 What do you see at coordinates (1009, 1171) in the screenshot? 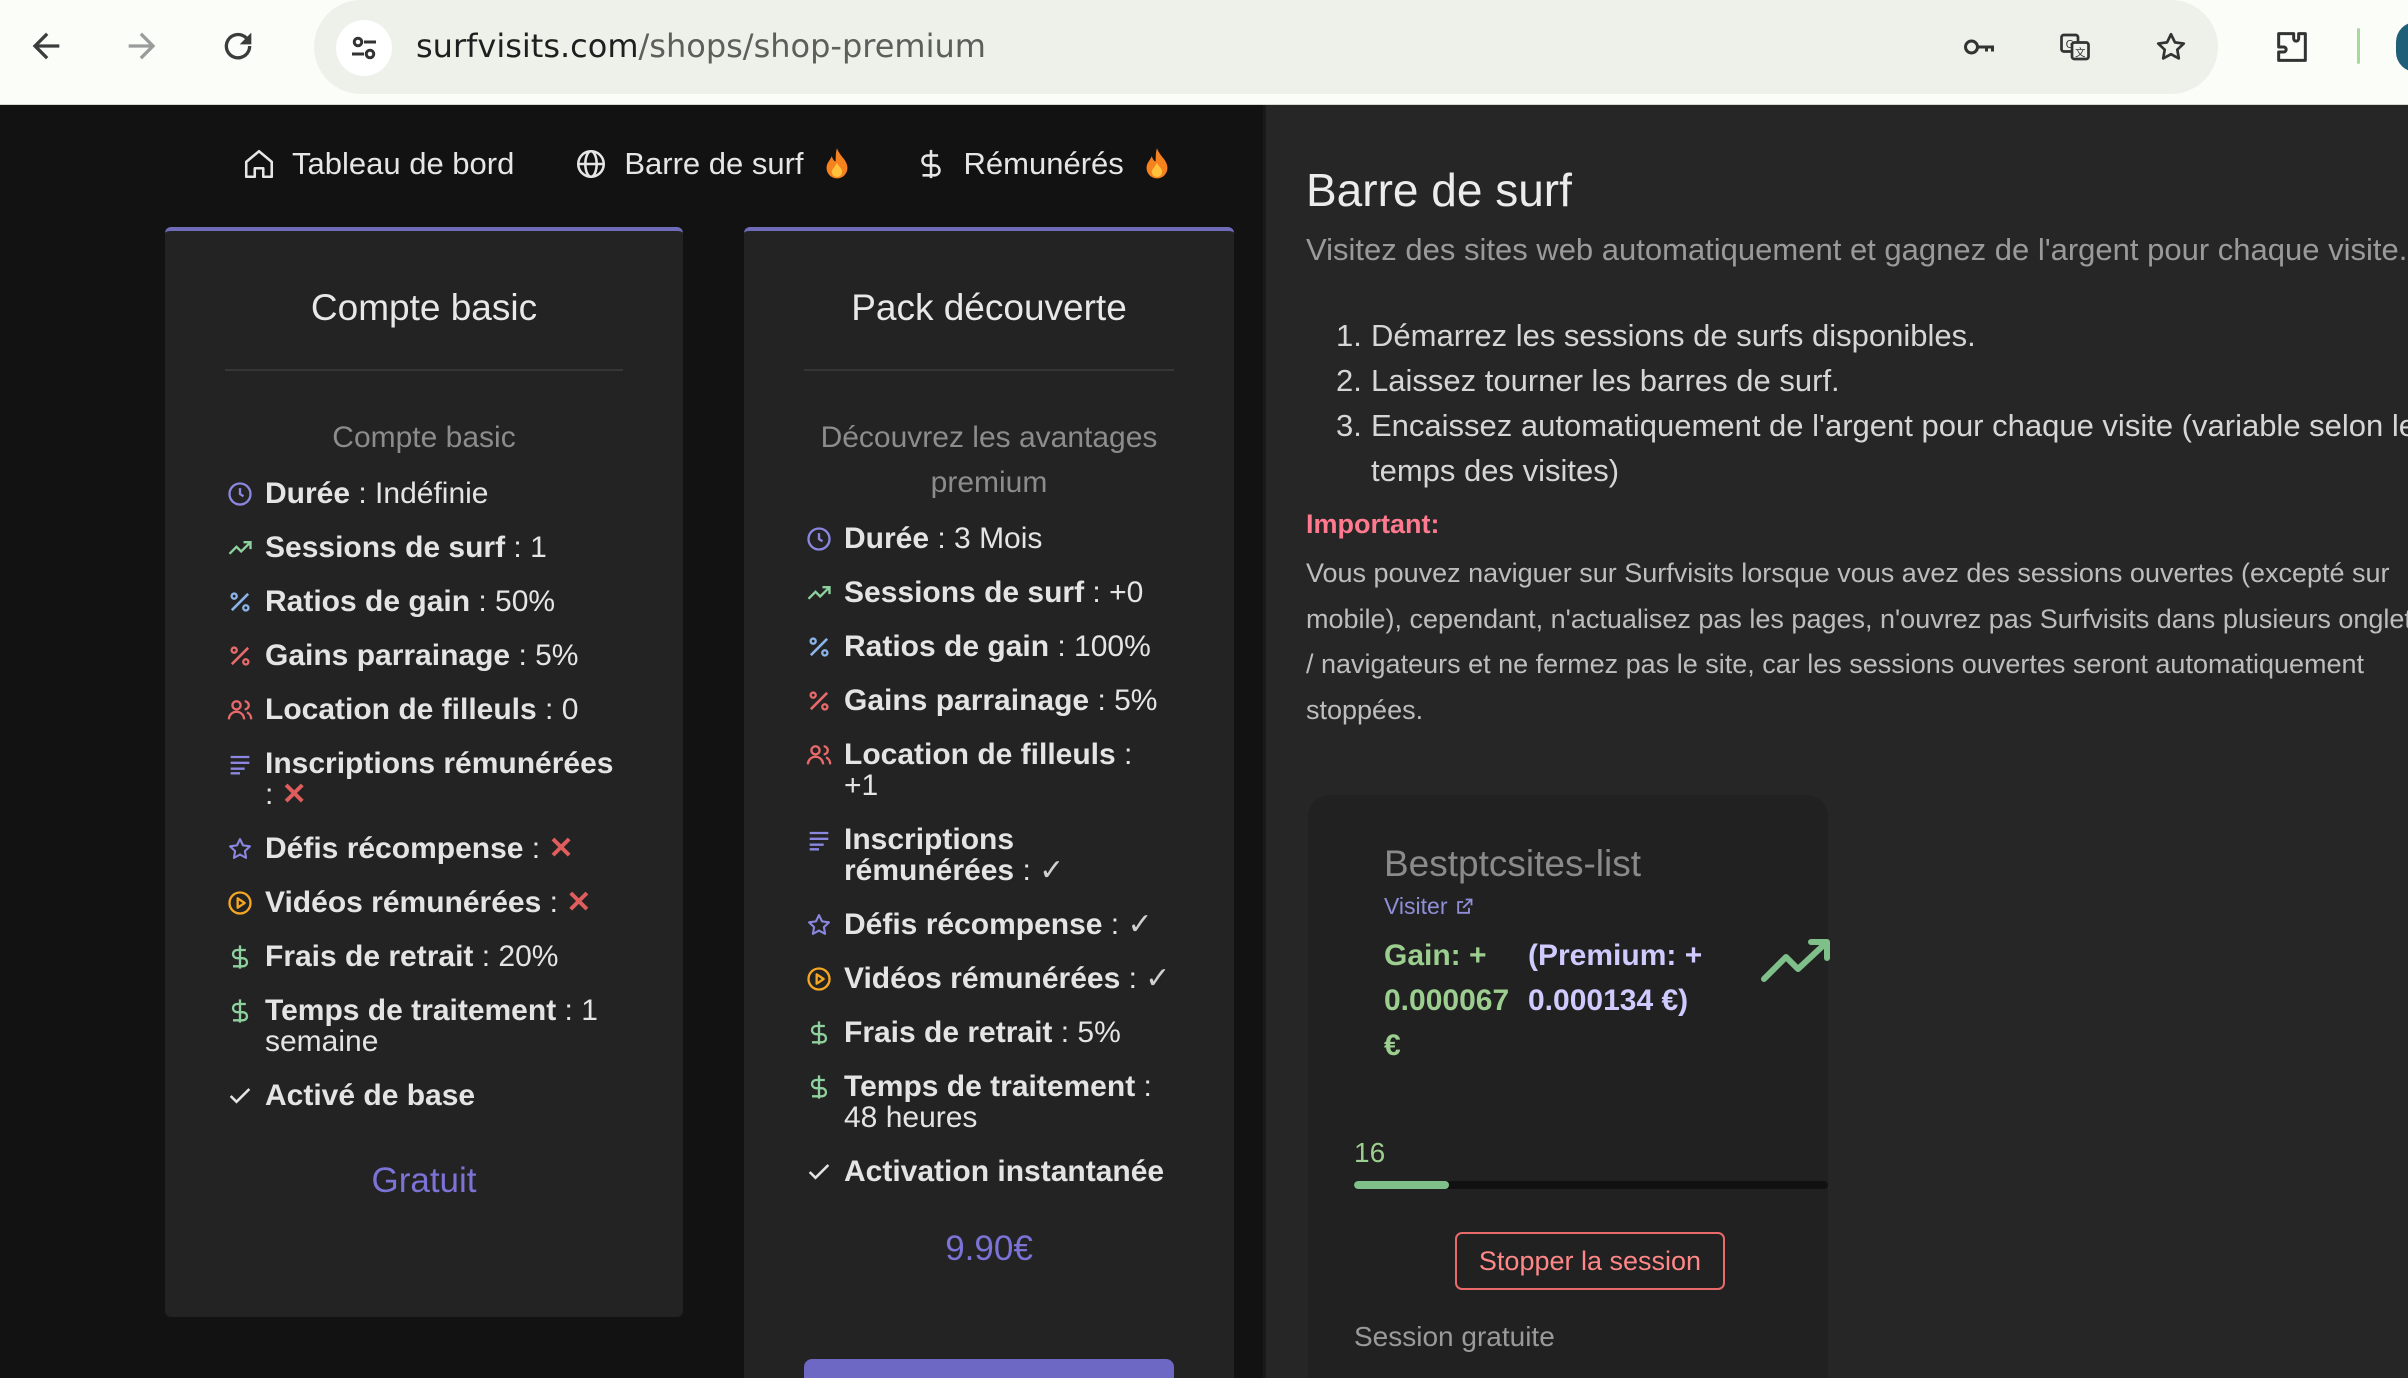
I see `feature-text: Activation instantanée` at bounding box center [1009, 1171].